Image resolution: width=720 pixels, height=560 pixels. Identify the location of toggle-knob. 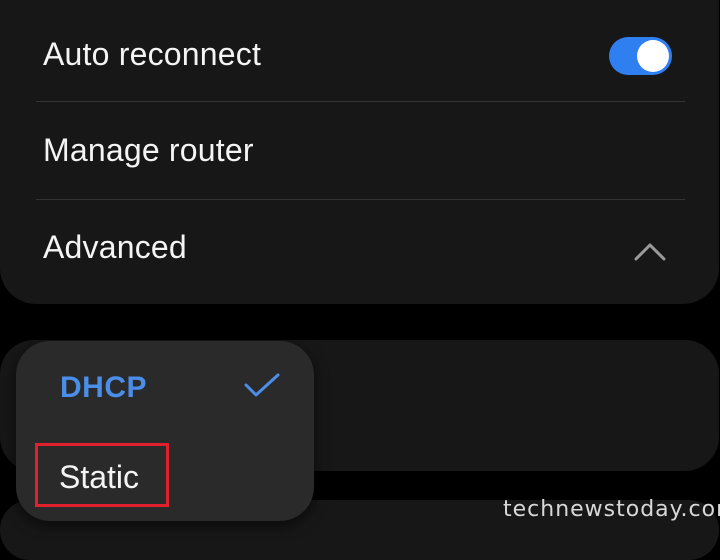
(653, 56).